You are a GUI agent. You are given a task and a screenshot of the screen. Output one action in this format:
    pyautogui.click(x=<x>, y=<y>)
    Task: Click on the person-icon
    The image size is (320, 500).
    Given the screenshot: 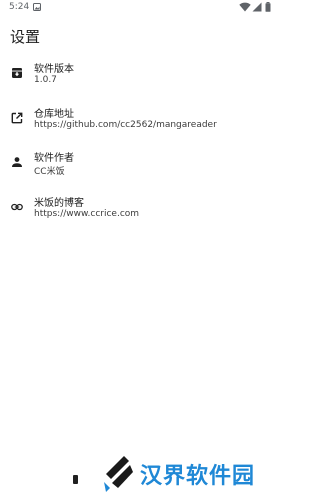 What is the action you would take?
    pyautogui.click(x=17, y=162)
    